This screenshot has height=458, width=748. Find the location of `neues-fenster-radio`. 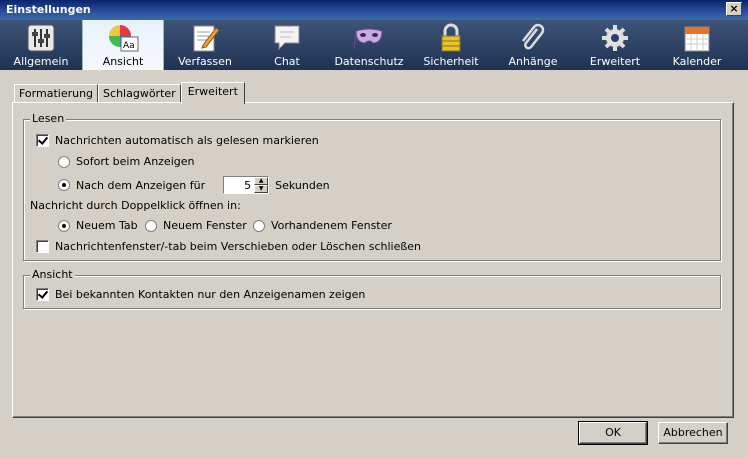

neues-fenster-radio is located at coordinates (151, 225).